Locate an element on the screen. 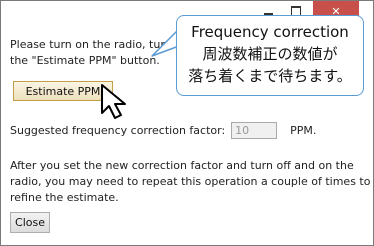 This screenshot has height=246, width=374. factor-input is located at coordinates (254, 130).